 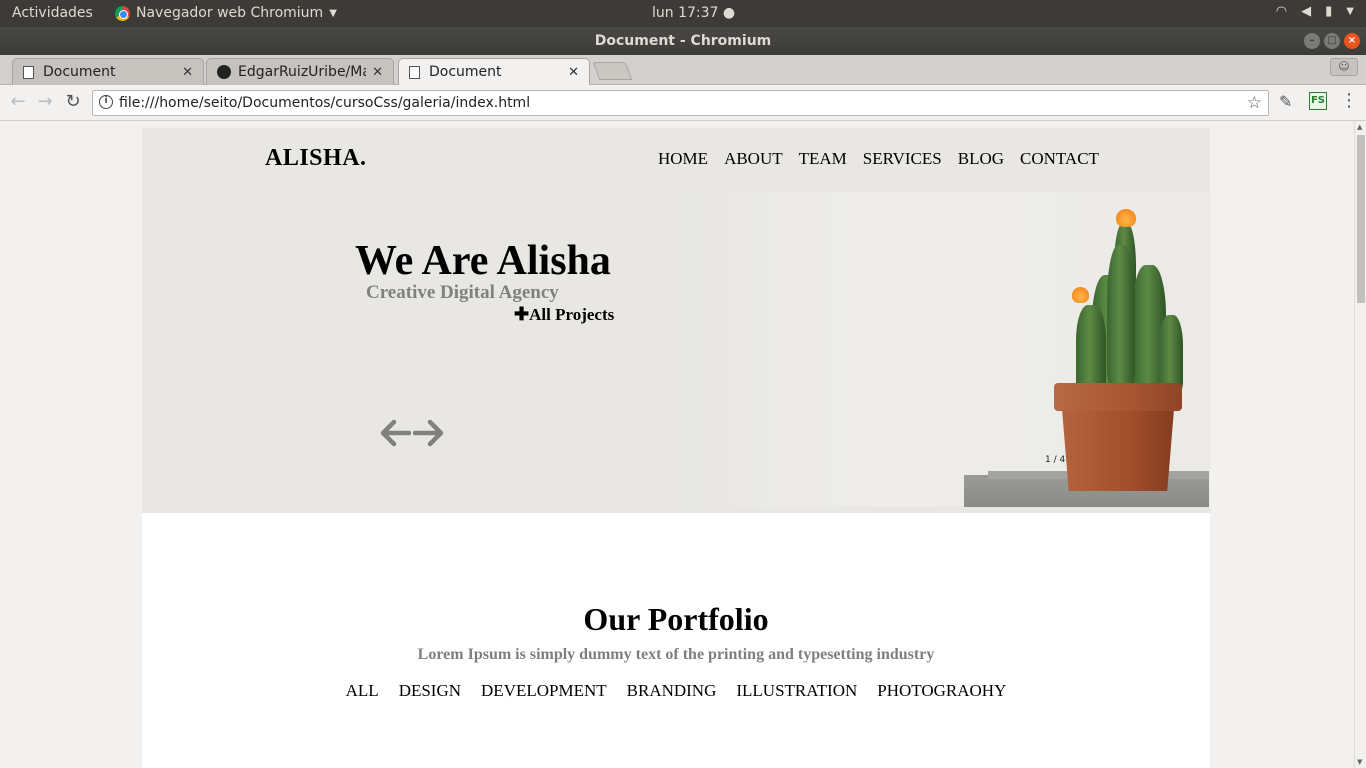 I want to click on tab-document-1: Document ✕, so click(x=108, y=71).